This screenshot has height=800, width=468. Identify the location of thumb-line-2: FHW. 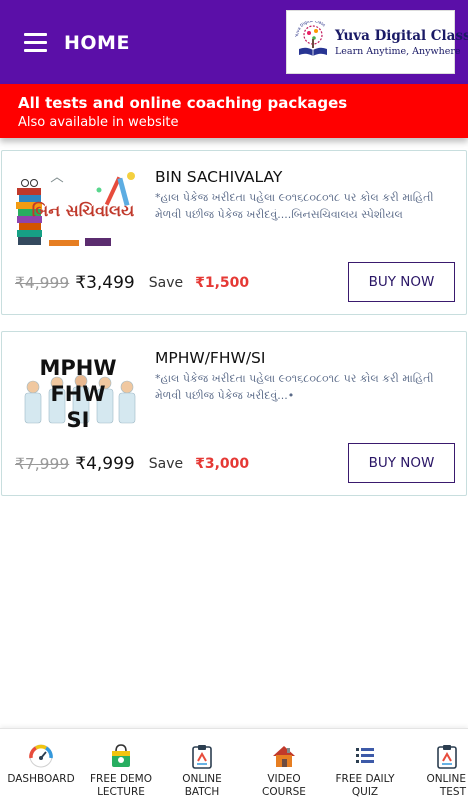
(77, 394).